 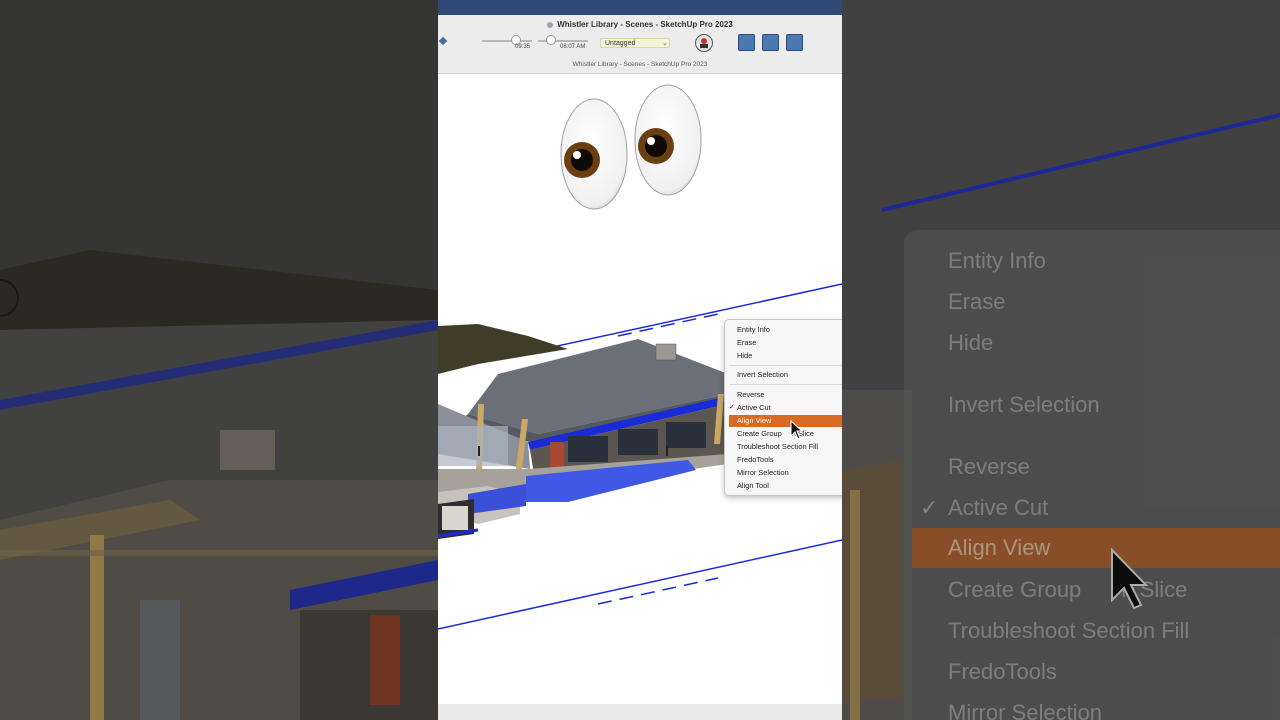 What do you see at coordinates (550, 24) in the screenshot?
I see `document-icon` at bounding box center [550, 24].